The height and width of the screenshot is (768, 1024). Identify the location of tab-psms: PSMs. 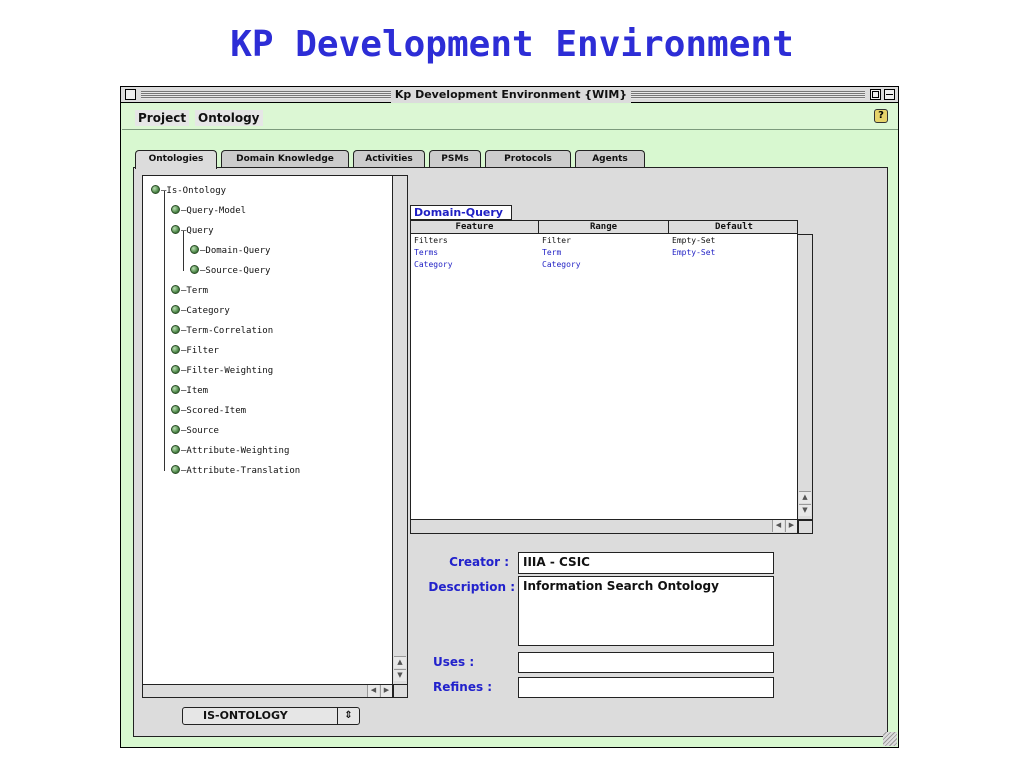
(455, 159).